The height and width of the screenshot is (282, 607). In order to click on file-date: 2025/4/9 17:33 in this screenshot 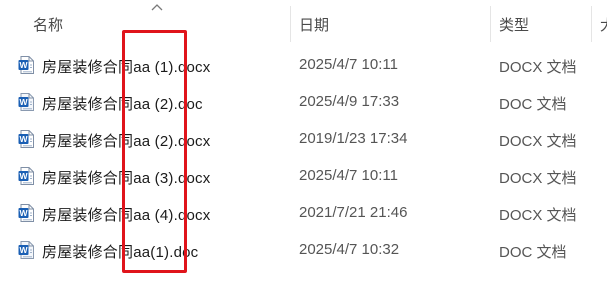, I will do `click(349, 101)`.